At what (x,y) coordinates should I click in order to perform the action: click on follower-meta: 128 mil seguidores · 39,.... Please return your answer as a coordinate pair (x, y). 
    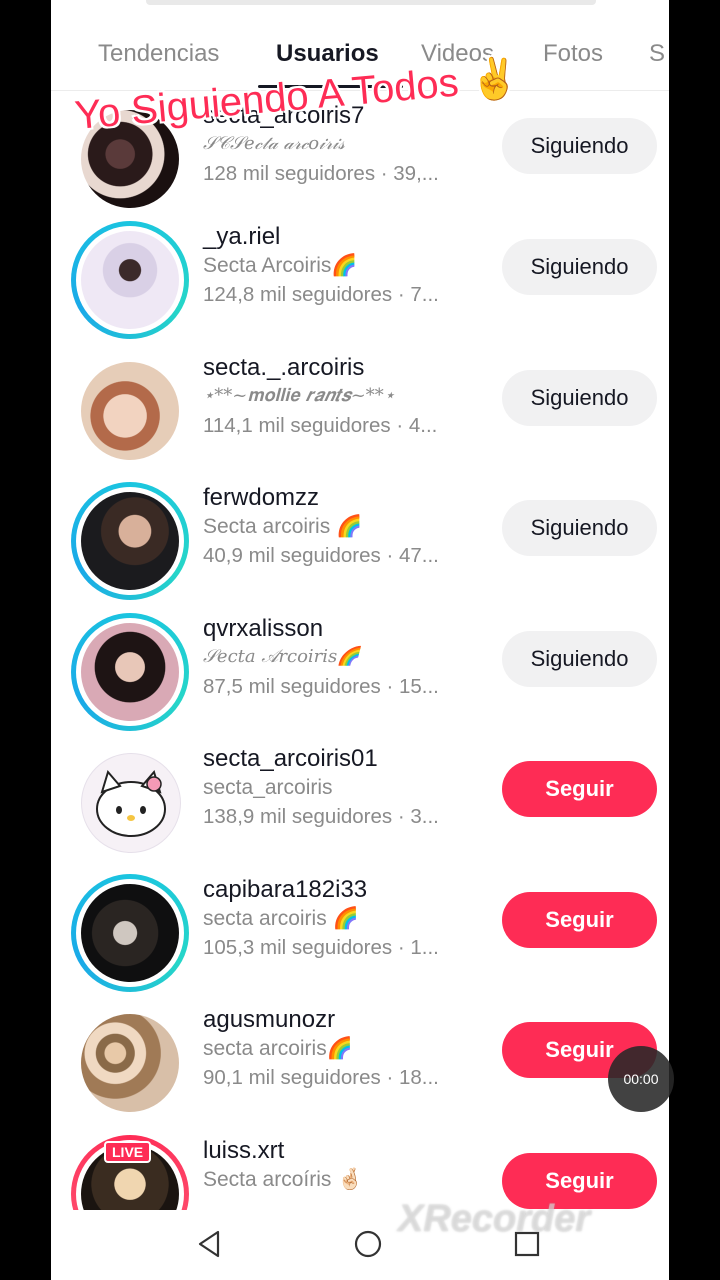
    Looking at the image, I should click on (321, 173).